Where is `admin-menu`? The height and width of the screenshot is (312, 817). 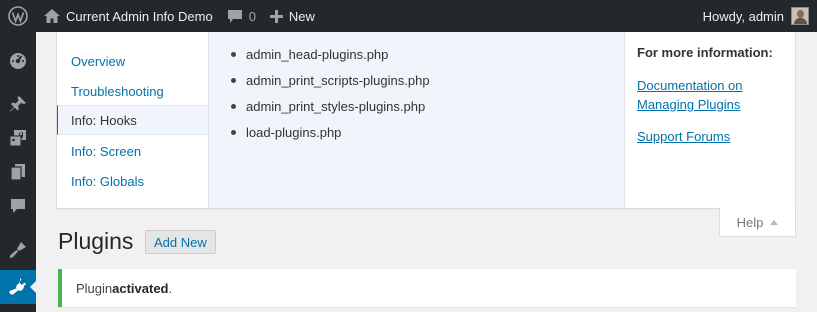 admin-menu is located at coordinates (18, 172).